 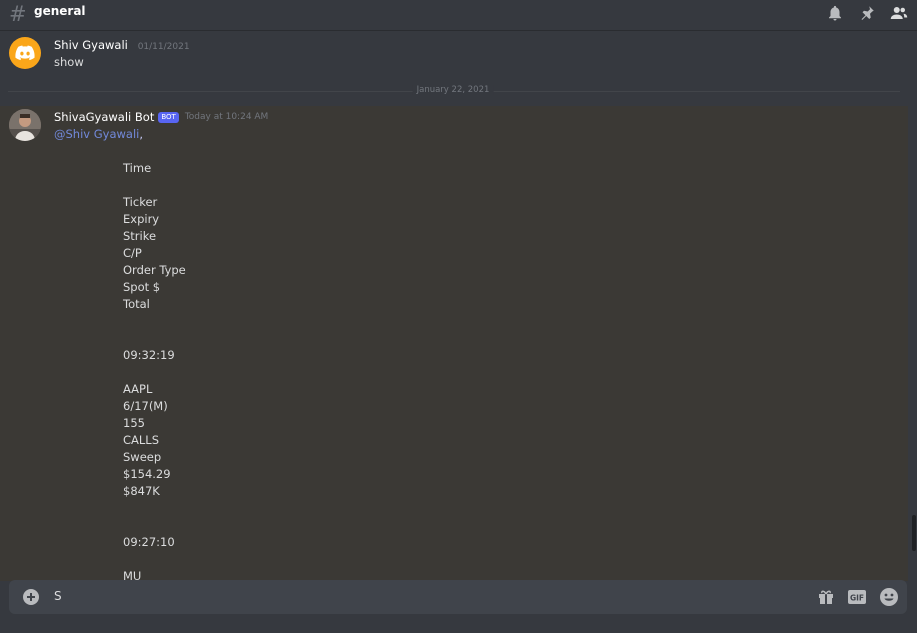 I want to click on gif-icon: GIF, so click(x=857, y=597).